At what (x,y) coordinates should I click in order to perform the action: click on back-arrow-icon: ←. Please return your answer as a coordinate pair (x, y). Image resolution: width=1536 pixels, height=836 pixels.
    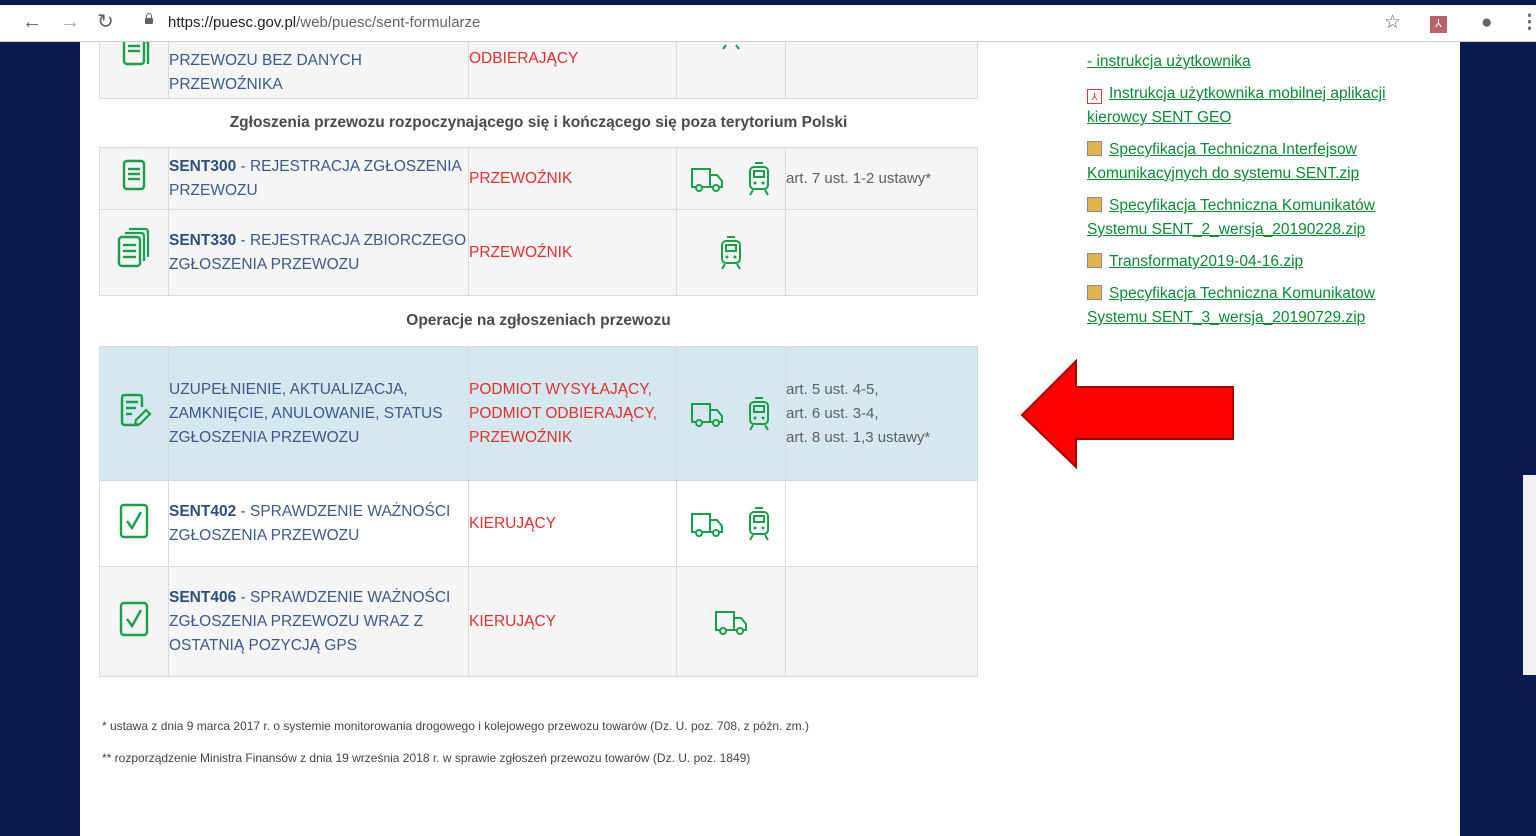
    Looking at the image, I should click on (32, 22).